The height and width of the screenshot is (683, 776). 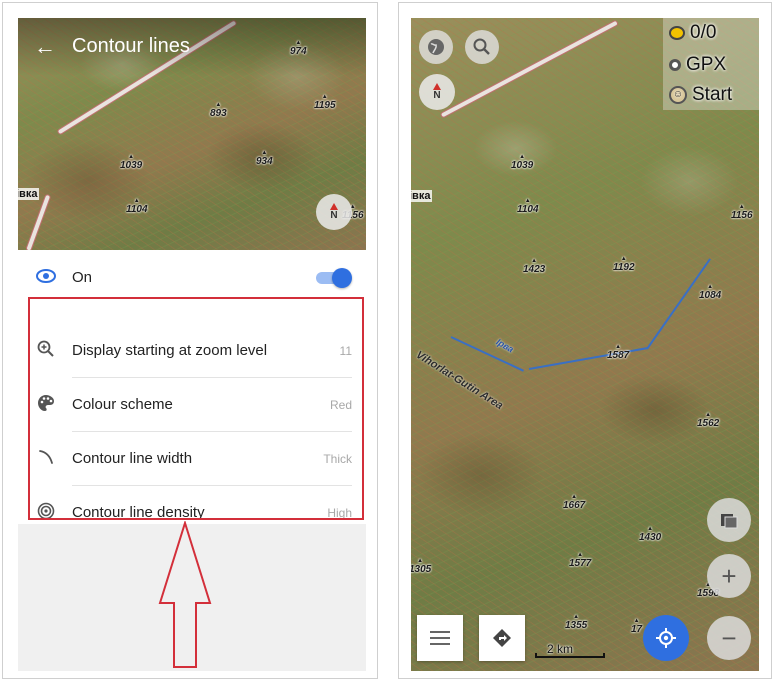 I want to click on peak-label: 974, so click(x=298, y=48).